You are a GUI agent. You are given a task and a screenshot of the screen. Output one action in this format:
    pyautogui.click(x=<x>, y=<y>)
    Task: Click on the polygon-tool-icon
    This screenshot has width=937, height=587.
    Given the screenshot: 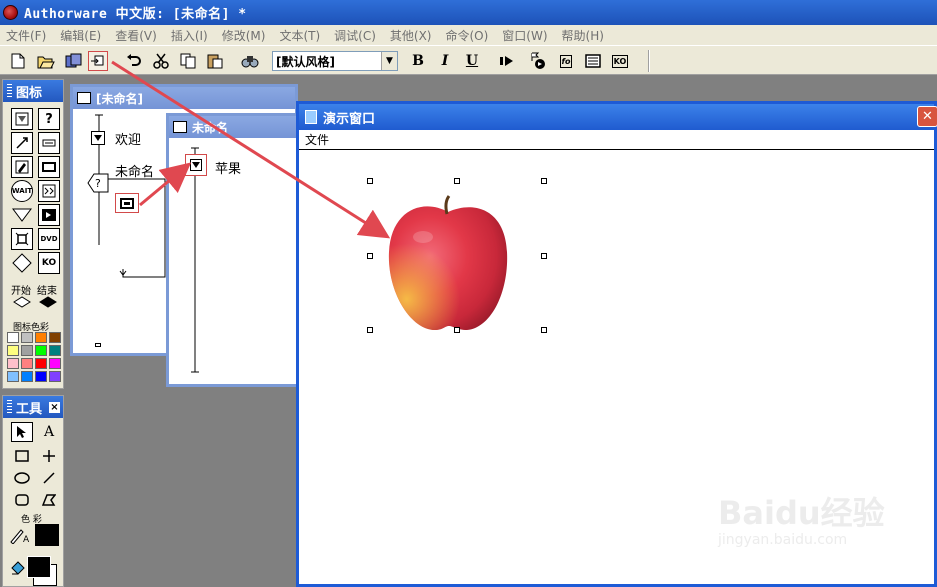 What is the action you would take?
    pyautogui.click(x=49, y=500)
    